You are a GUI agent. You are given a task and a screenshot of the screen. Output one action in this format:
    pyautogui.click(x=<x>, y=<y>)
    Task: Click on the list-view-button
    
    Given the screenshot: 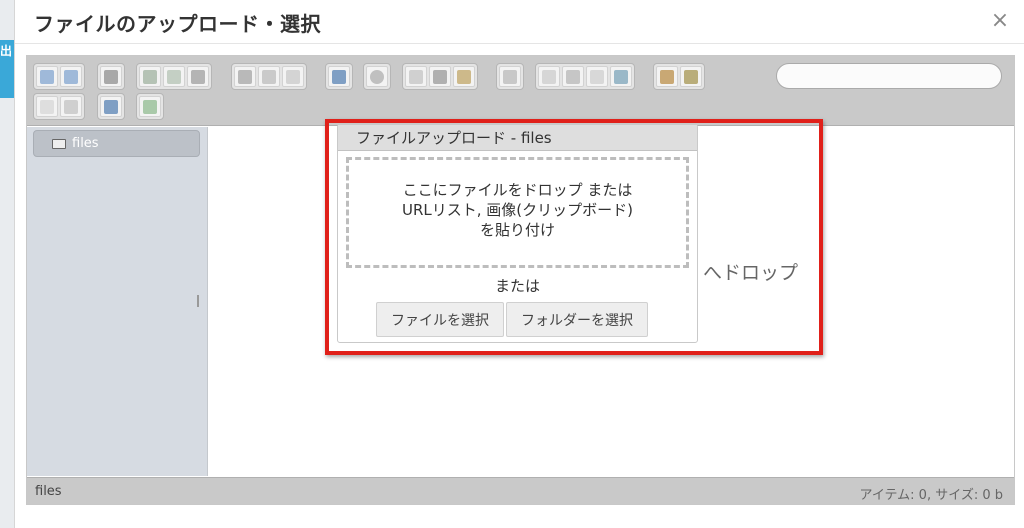 What is the action you would take?
    pyautogui.click(x=47, y=106)
    